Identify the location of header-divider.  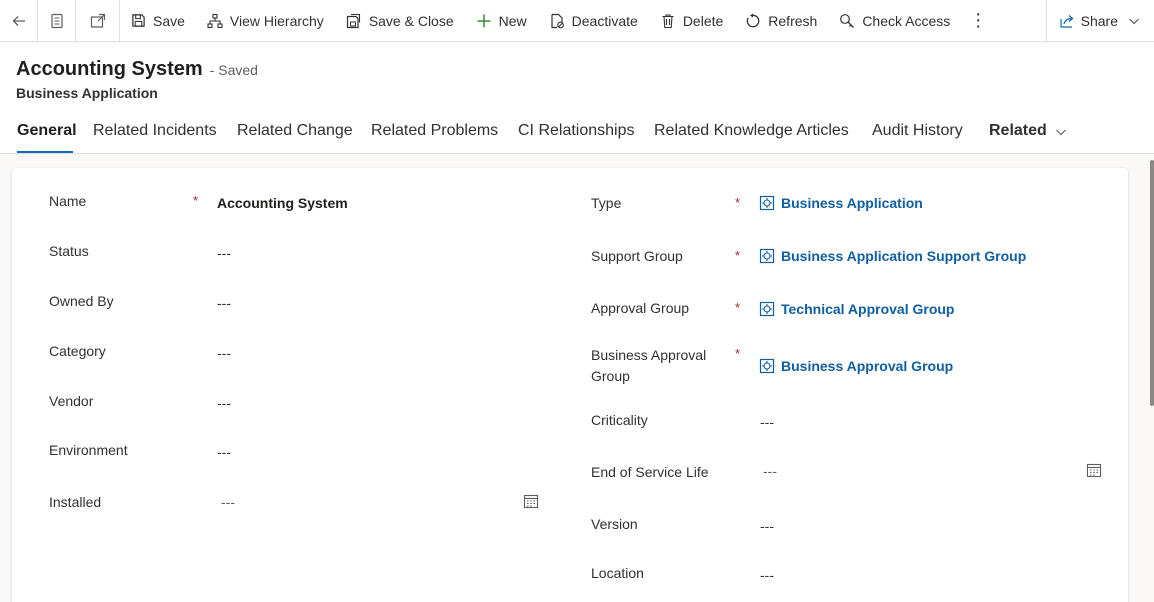
(577, 153).